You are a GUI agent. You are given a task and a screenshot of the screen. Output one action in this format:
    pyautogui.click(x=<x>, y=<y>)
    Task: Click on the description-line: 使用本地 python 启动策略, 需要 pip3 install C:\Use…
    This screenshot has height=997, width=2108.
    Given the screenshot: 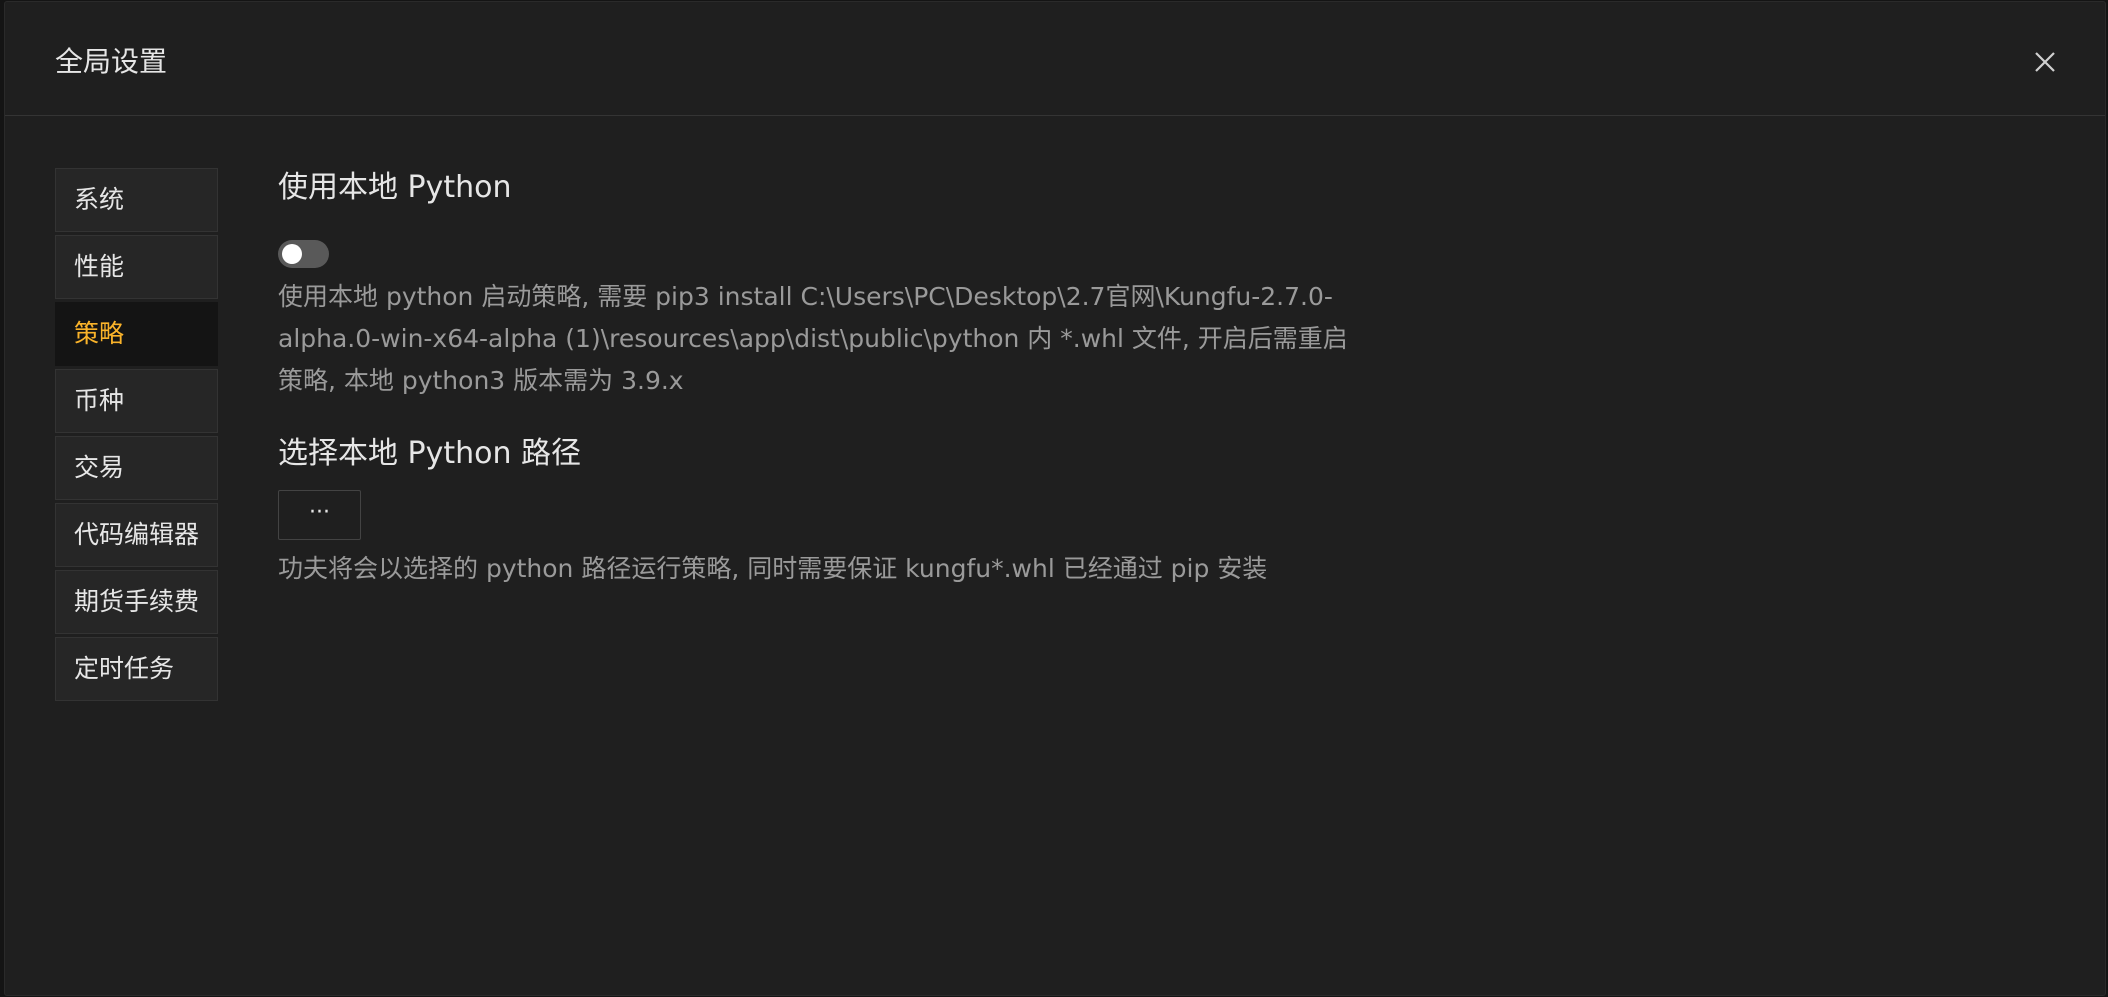 What is the action you would take?
    pyautogui.click(x=805, y=296)
    